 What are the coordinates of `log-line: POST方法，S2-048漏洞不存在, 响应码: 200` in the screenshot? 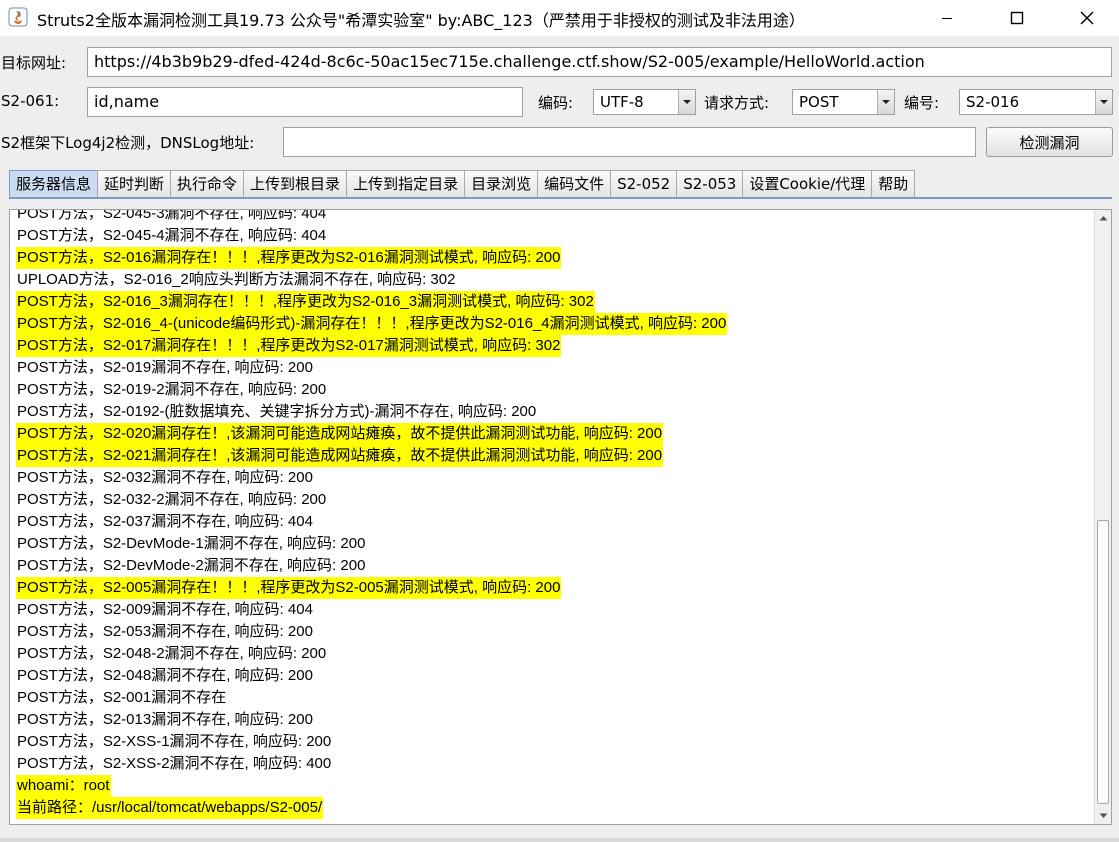 It's located at (551, 676).